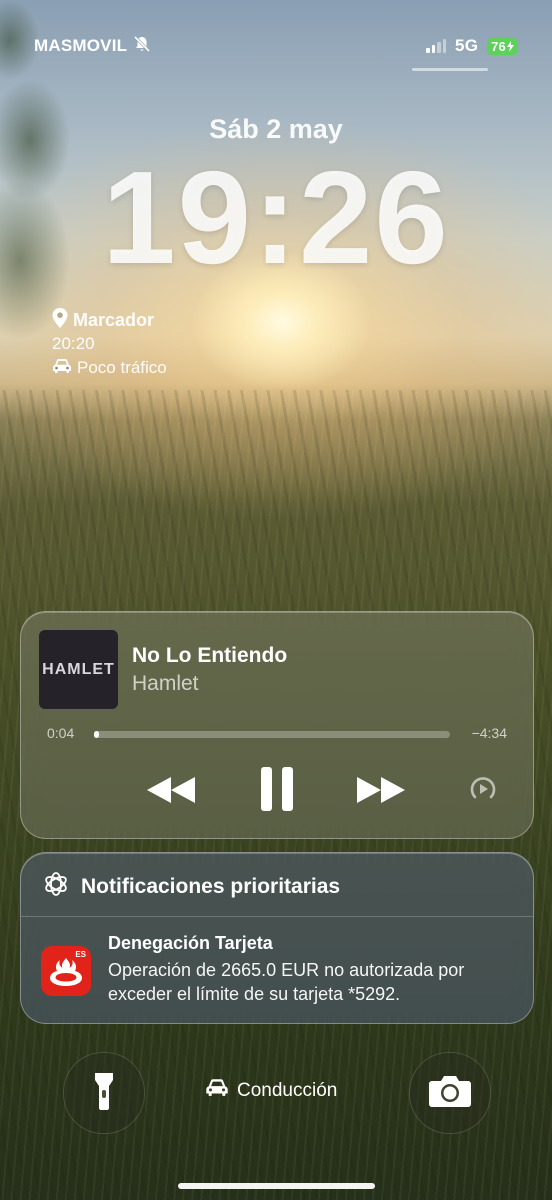  What do you see at coordinates (81, 45) in the screenshot?
I see `carrier-label: MASMOVIL` at bounding box center [81, 45].